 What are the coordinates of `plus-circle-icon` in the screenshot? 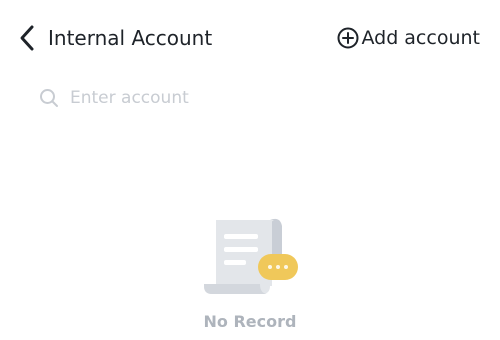 It's located at (348, 38).